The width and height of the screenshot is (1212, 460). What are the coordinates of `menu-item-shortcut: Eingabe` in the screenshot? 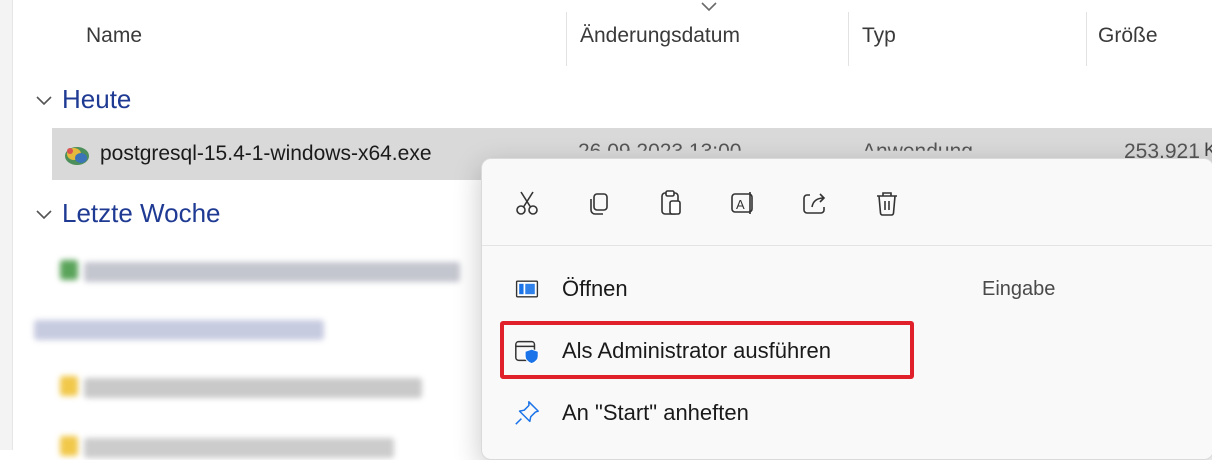 It's located at (1019, 288).